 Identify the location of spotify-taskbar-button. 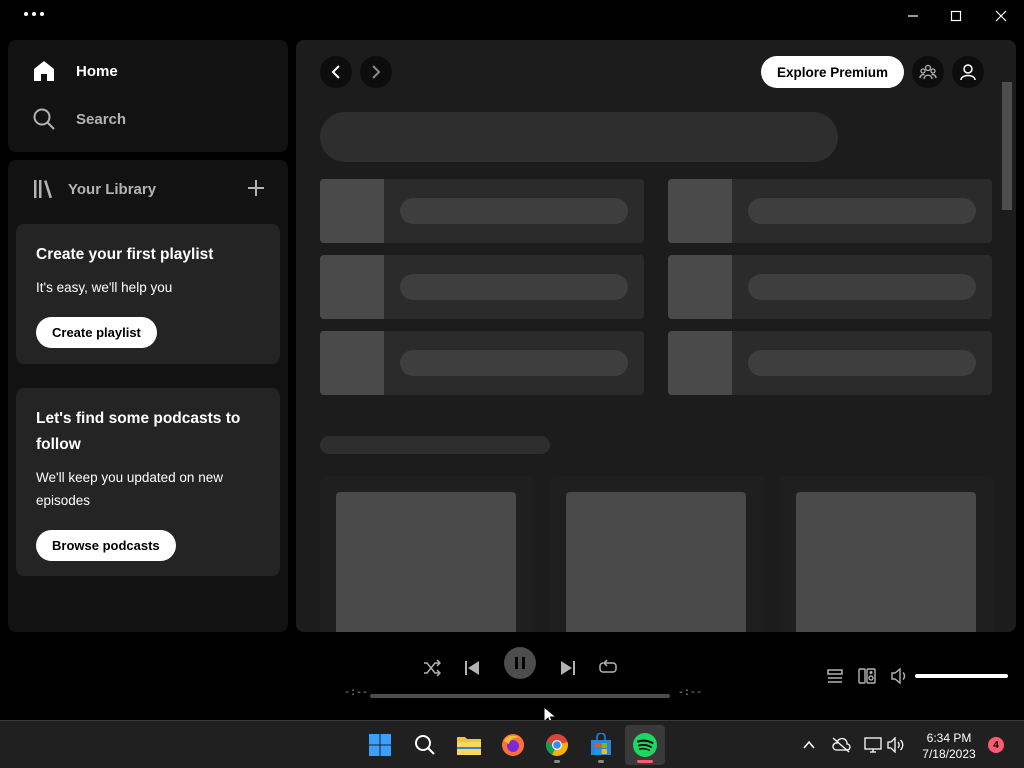
(645, 745).